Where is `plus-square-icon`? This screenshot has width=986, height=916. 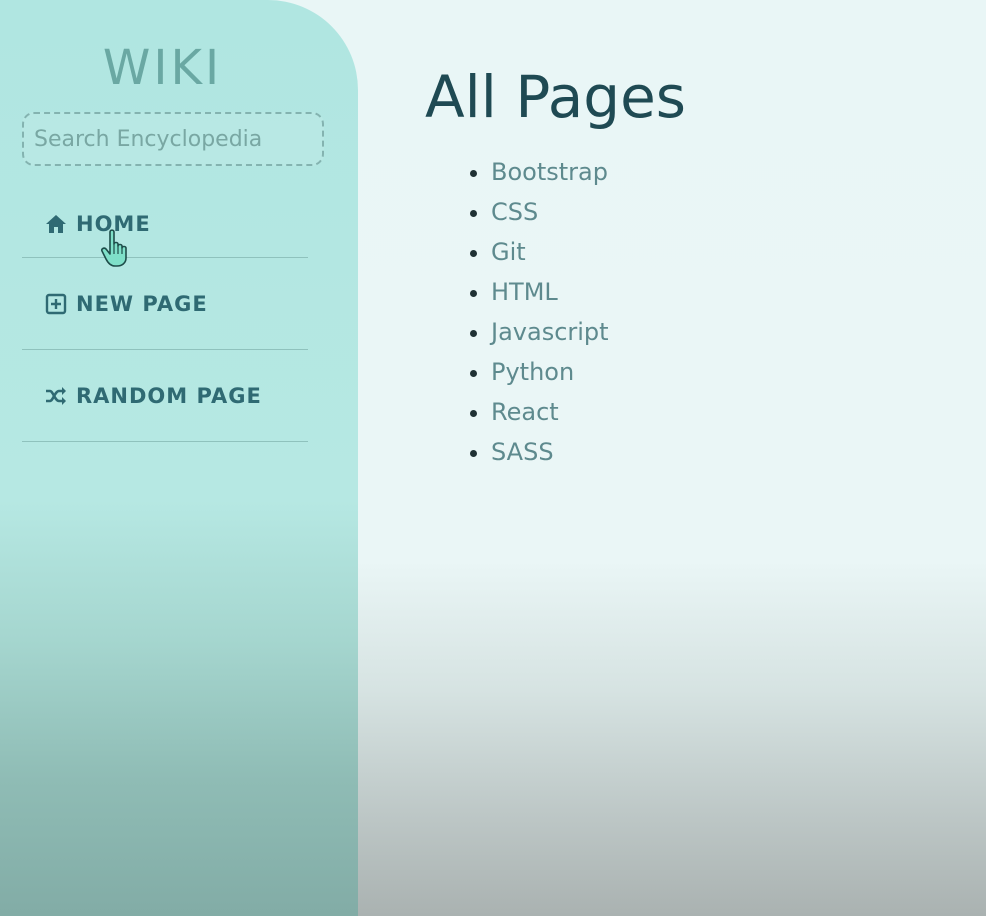 plus-square-icon is located at coordinates (56, 304).